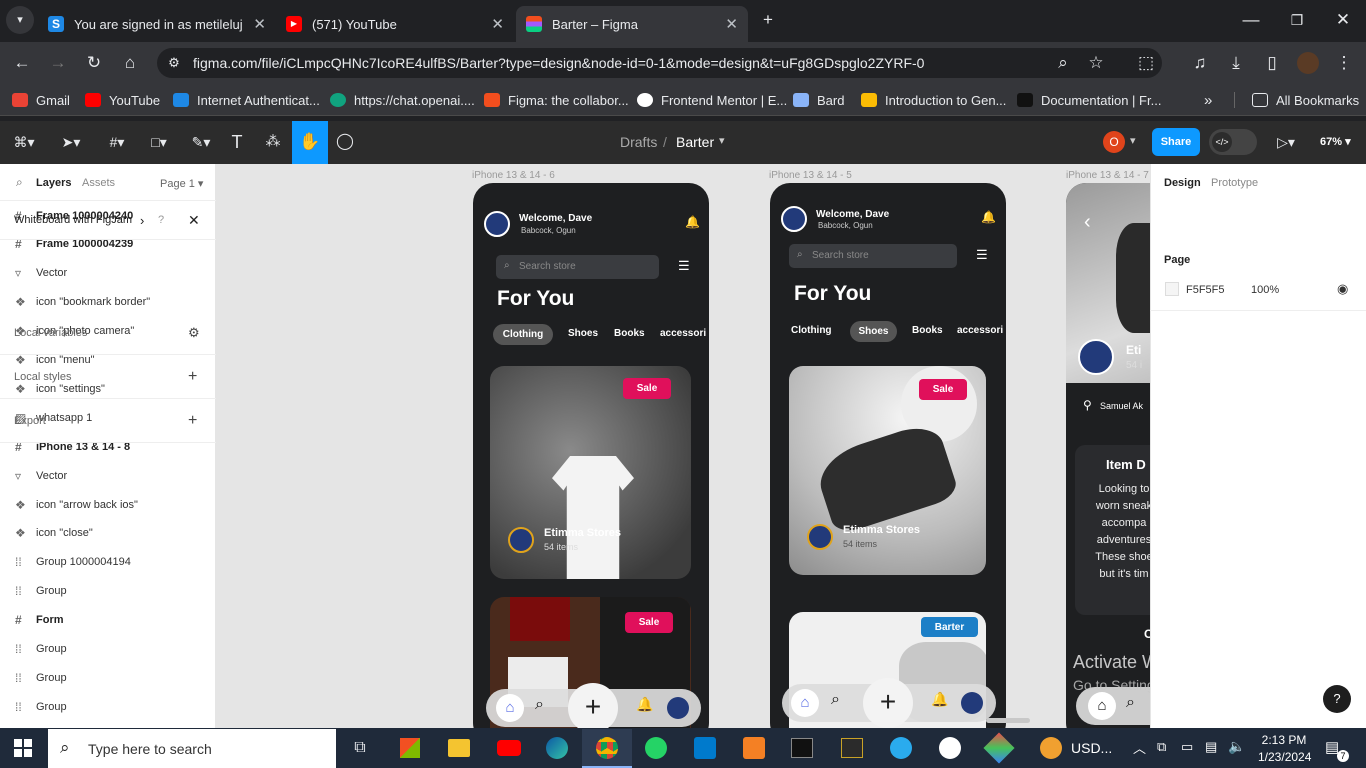 The image size is (1366, 768). I want to click on sublime-icon, so click(754, 748).